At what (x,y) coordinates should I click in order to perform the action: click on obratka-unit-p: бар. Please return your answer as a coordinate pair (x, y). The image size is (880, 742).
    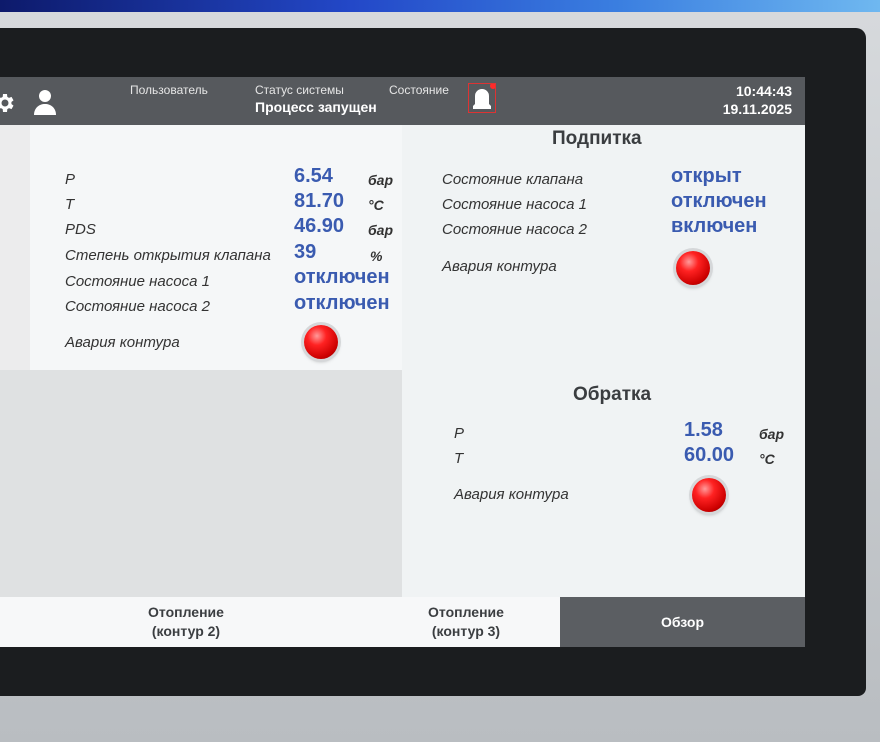
    Looking at the image, I should click on (772, 434).